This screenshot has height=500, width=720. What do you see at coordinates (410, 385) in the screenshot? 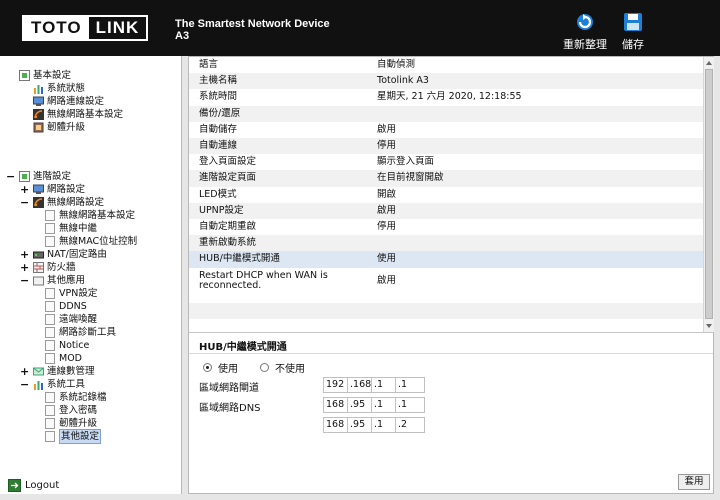
I see `gateway-octet-4: .1` at bounding box center [410, 385].